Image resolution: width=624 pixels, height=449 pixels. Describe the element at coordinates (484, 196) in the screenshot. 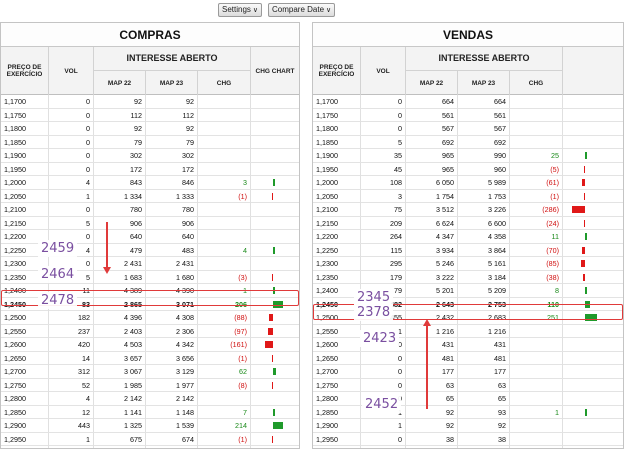

I see `map23-cell: 1 753` at that location.